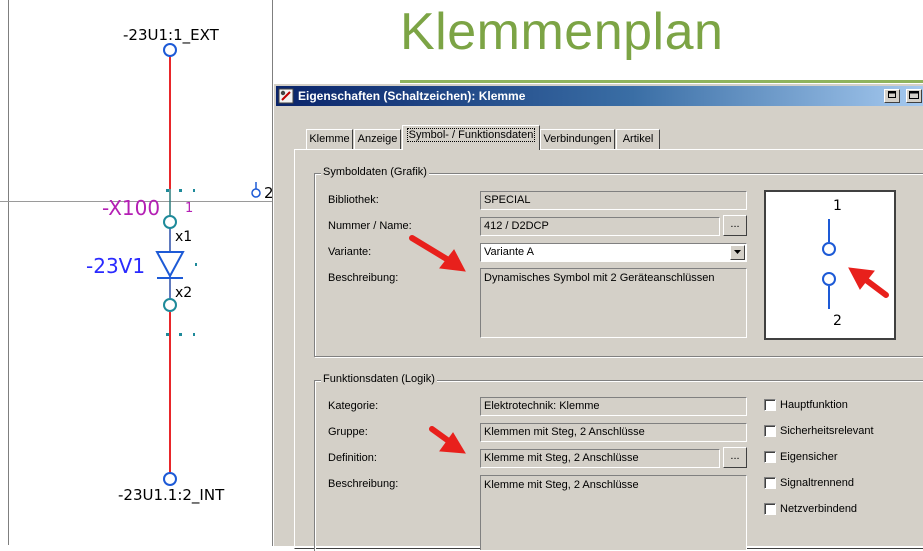 The image size is (923, 551). I want to click on top-connection-label: -23U1:1_EXT, so click(171, 35).